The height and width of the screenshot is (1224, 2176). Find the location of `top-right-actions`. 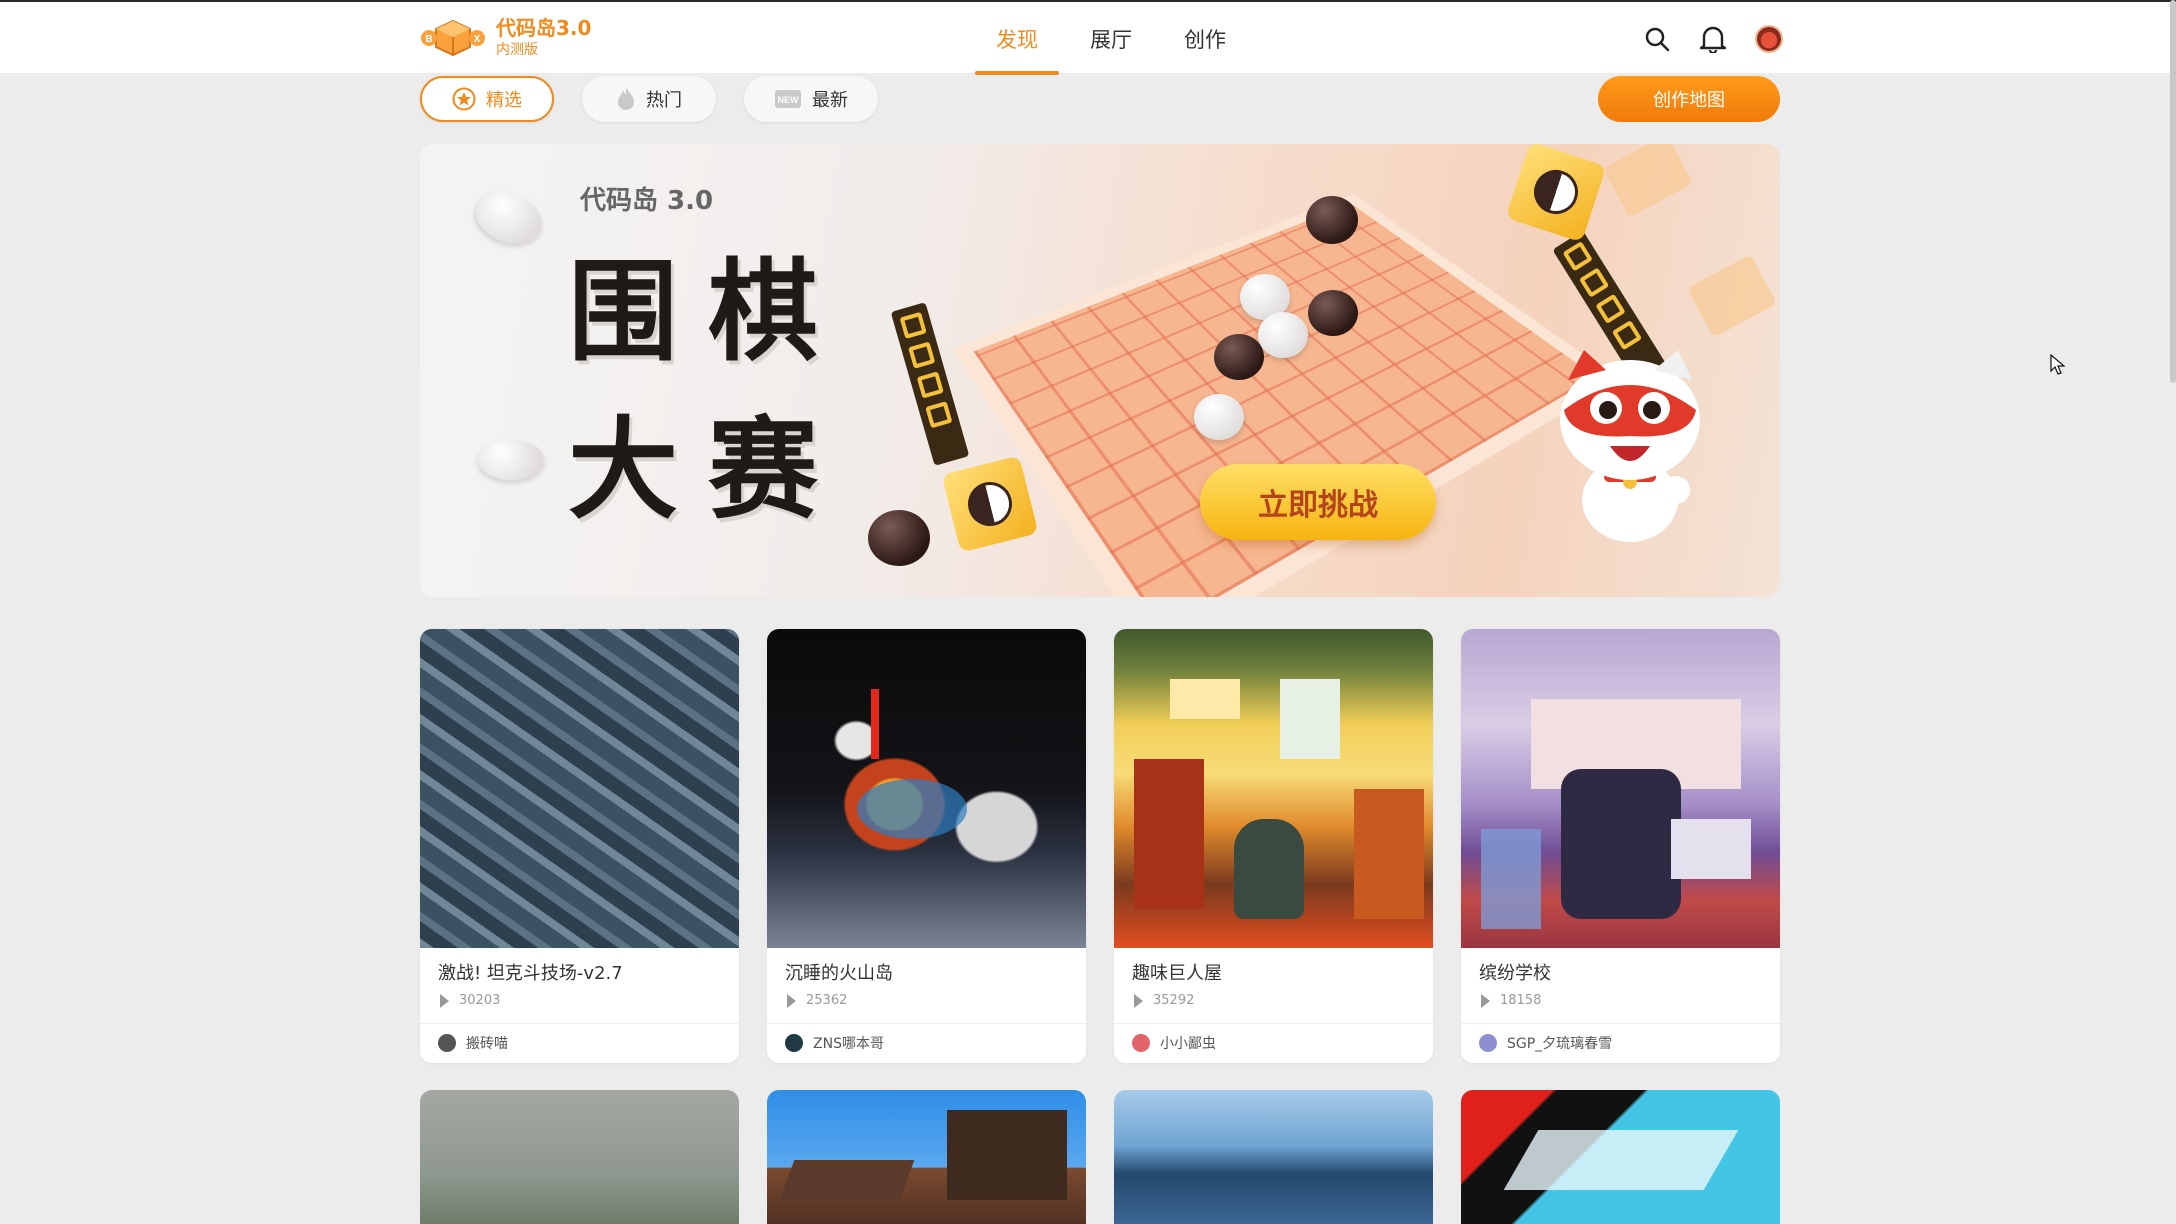

top-right-actions is located at coordinates (1713, 39).